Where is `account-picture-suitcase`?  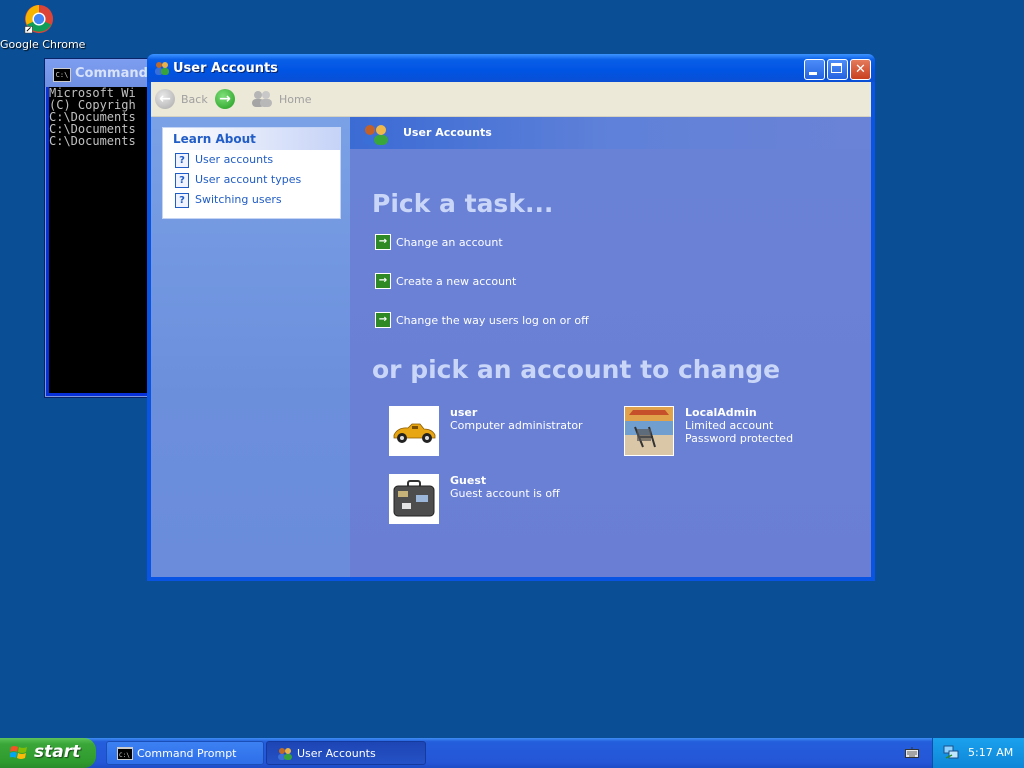
account-picture-suitcase is located at coordinates (414, 499).